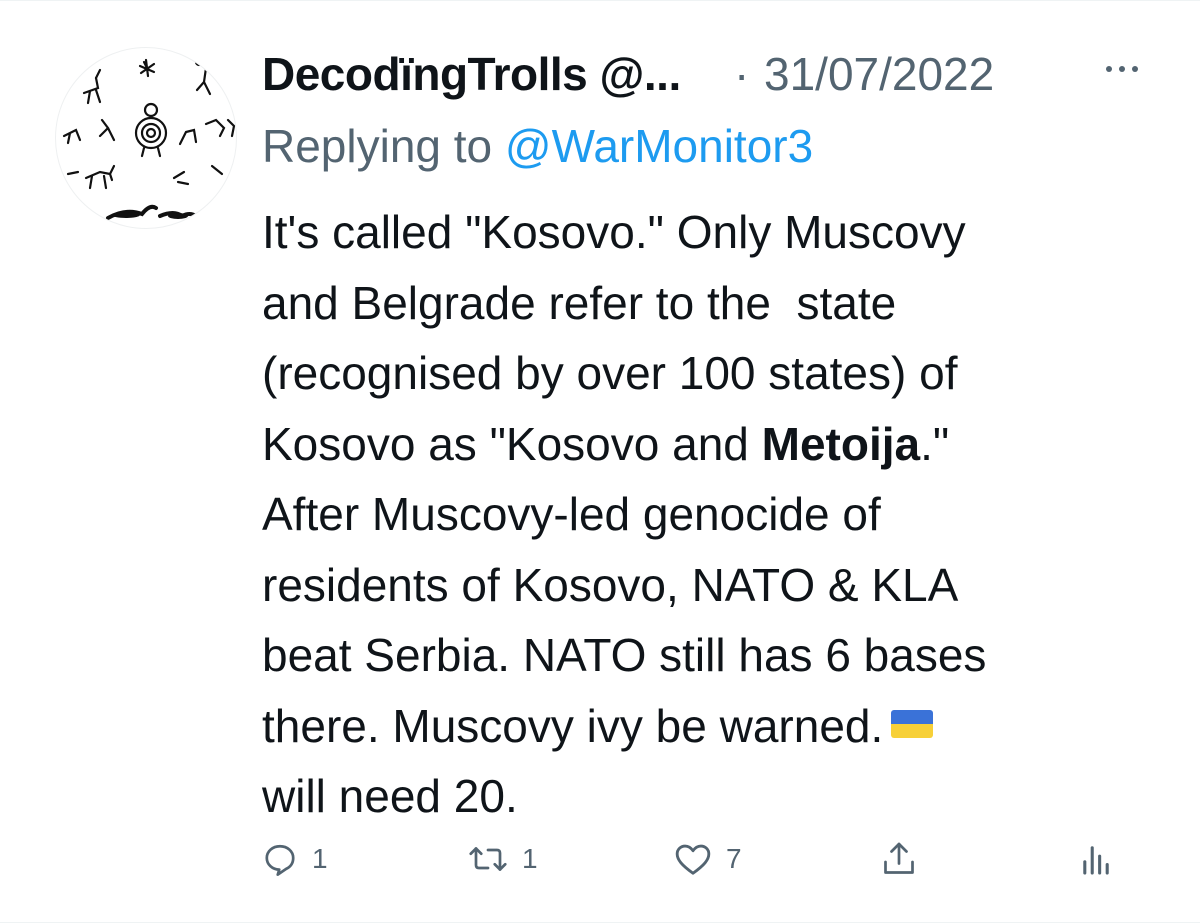 The height and width of the screenshot is (923, 1200). Describe the element at coordinates (610, 584) in the screenshot. I see `tweet-text-line: residents of Kosovo, NATO & KLA` at that location.